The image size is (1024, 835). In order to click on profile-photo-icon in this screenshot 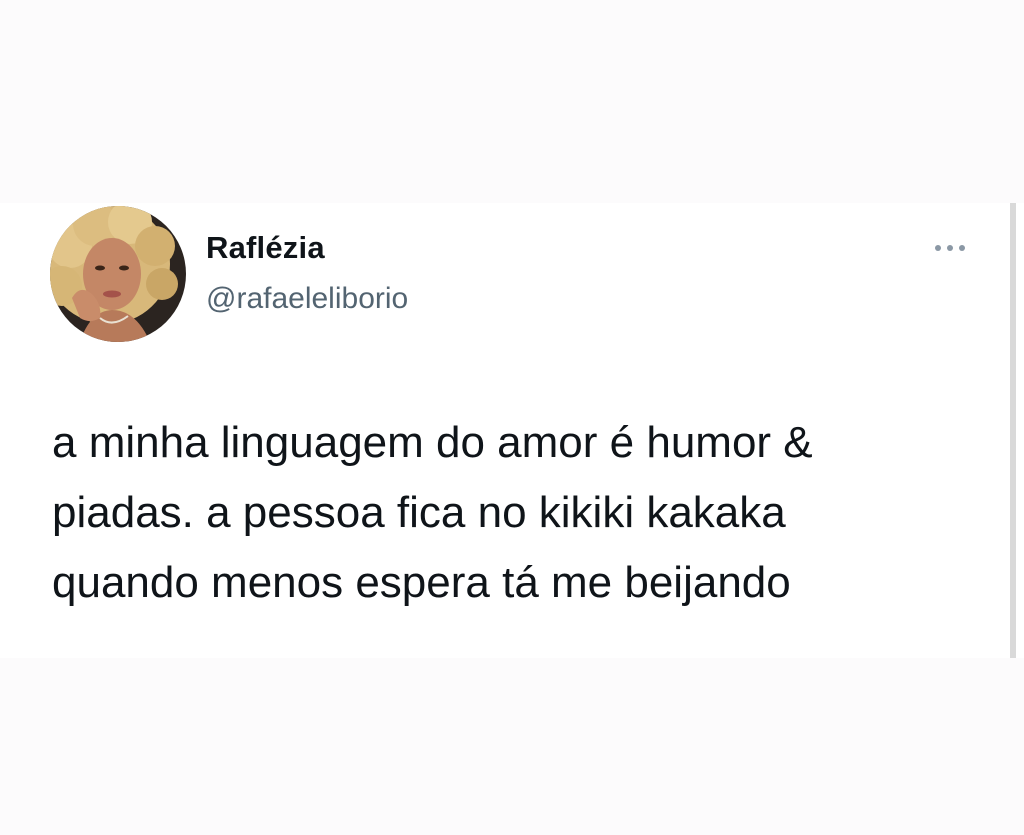, I will do `click(118, 274)`.